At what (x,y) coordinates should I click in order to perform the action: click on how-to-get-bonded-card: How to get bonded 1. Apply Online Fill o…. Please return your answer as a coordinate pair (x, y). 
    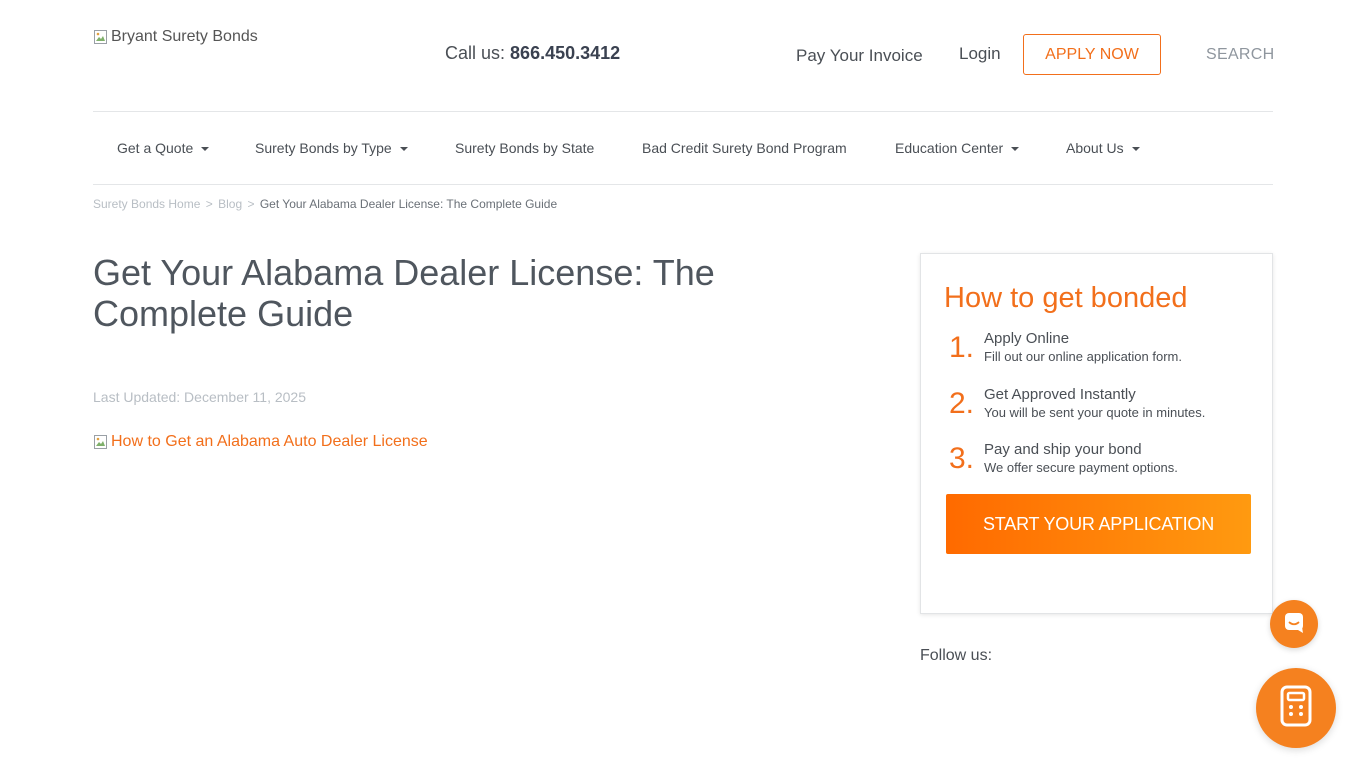
    Looking at the image, I should click on (1096, 433).